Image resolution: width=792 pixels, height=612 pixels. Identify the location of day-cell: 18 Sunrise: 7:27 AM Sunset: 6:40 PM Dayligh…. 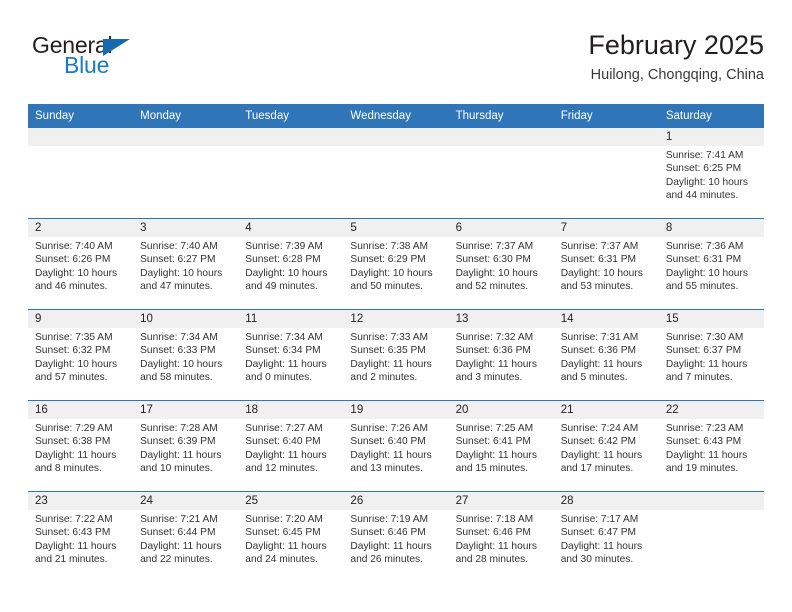
(291, 446).